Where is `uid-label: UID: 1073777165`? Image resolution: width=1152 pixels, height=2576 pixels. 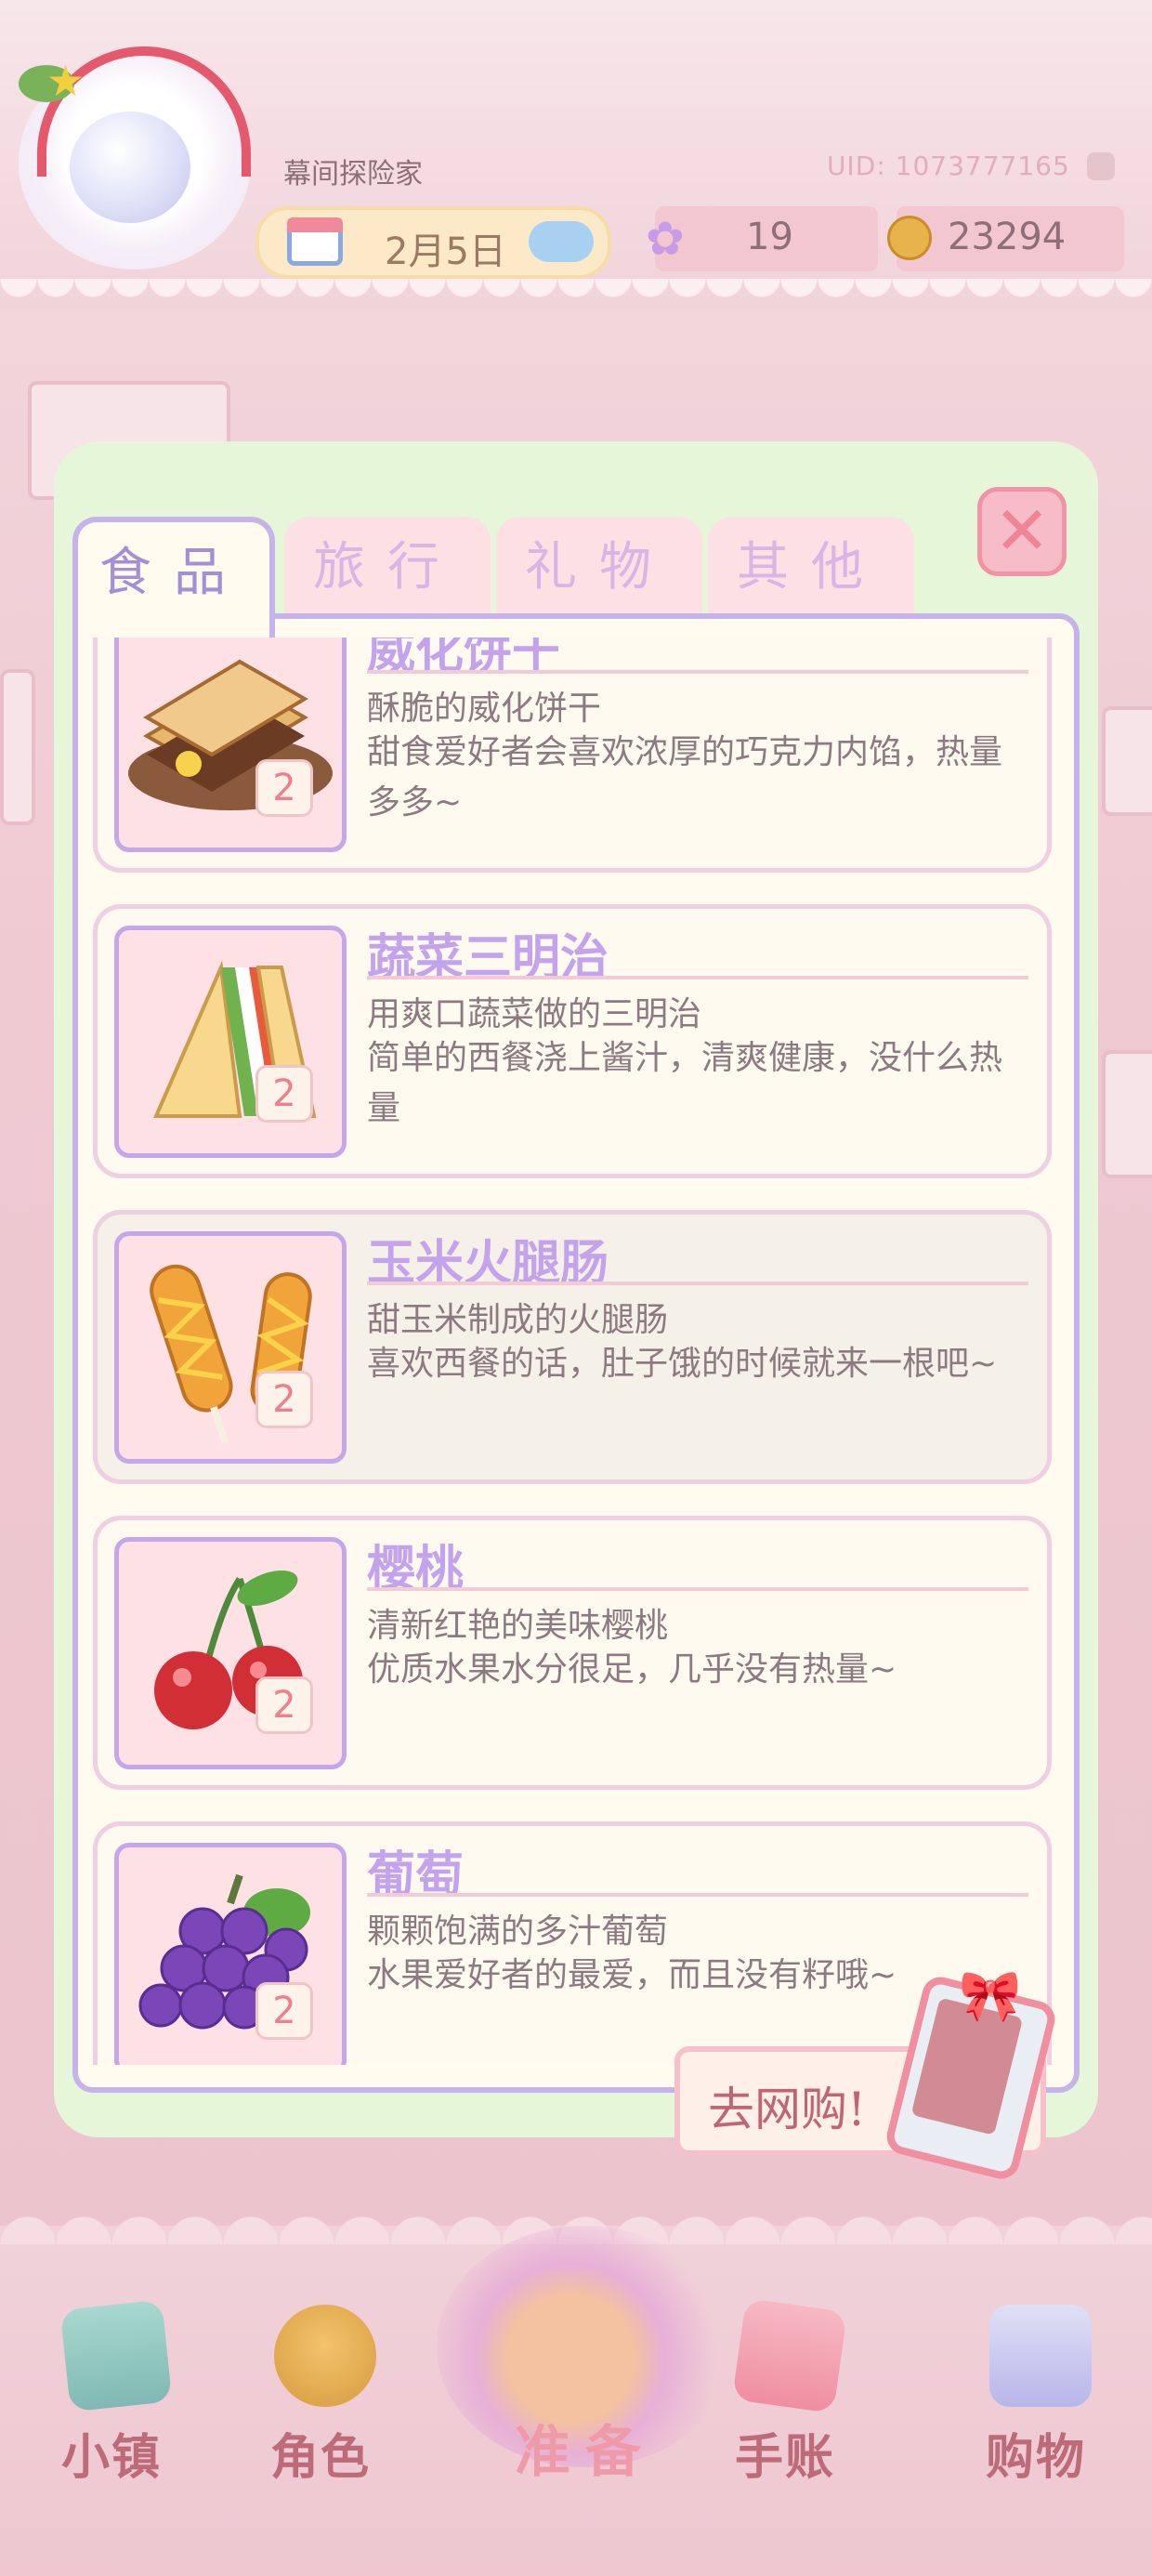
uid-label: UID: 1073777165 is located at coordinates (948, 166).